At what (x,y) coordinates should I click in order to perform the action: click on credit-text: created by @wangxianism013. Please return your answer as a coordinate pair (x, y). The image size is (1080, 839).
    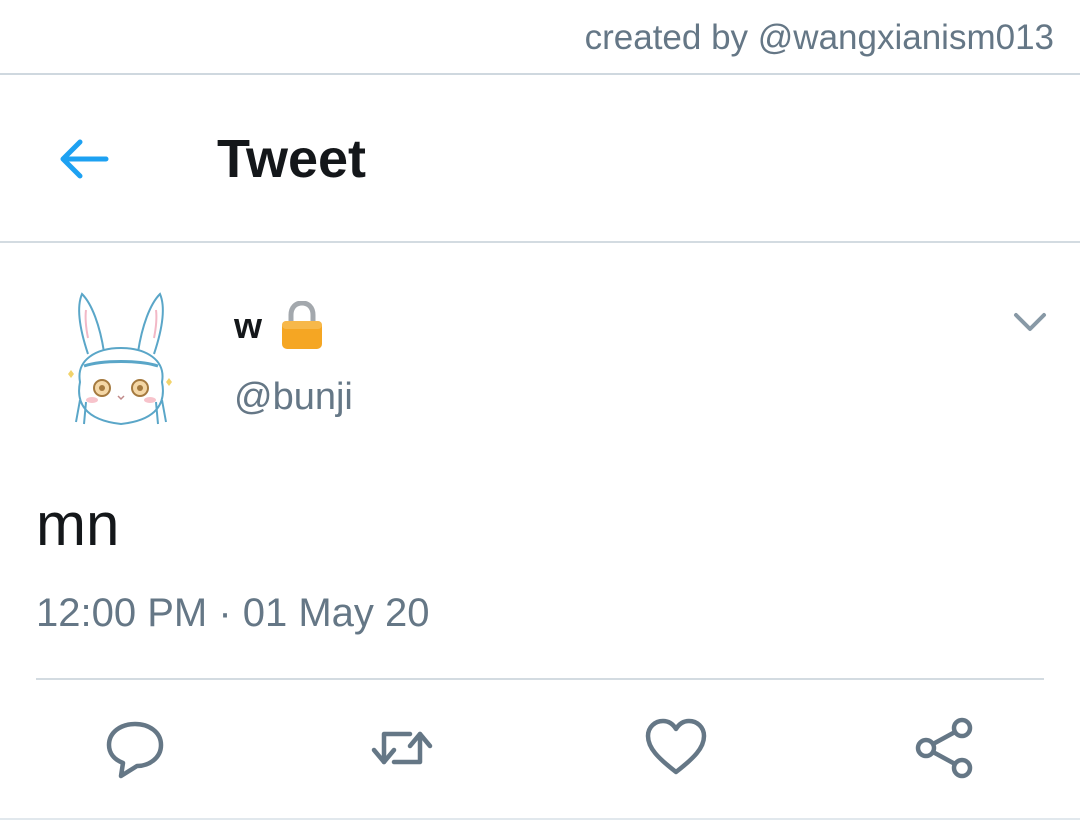
    Looking at the image, I should click on (819, 37).